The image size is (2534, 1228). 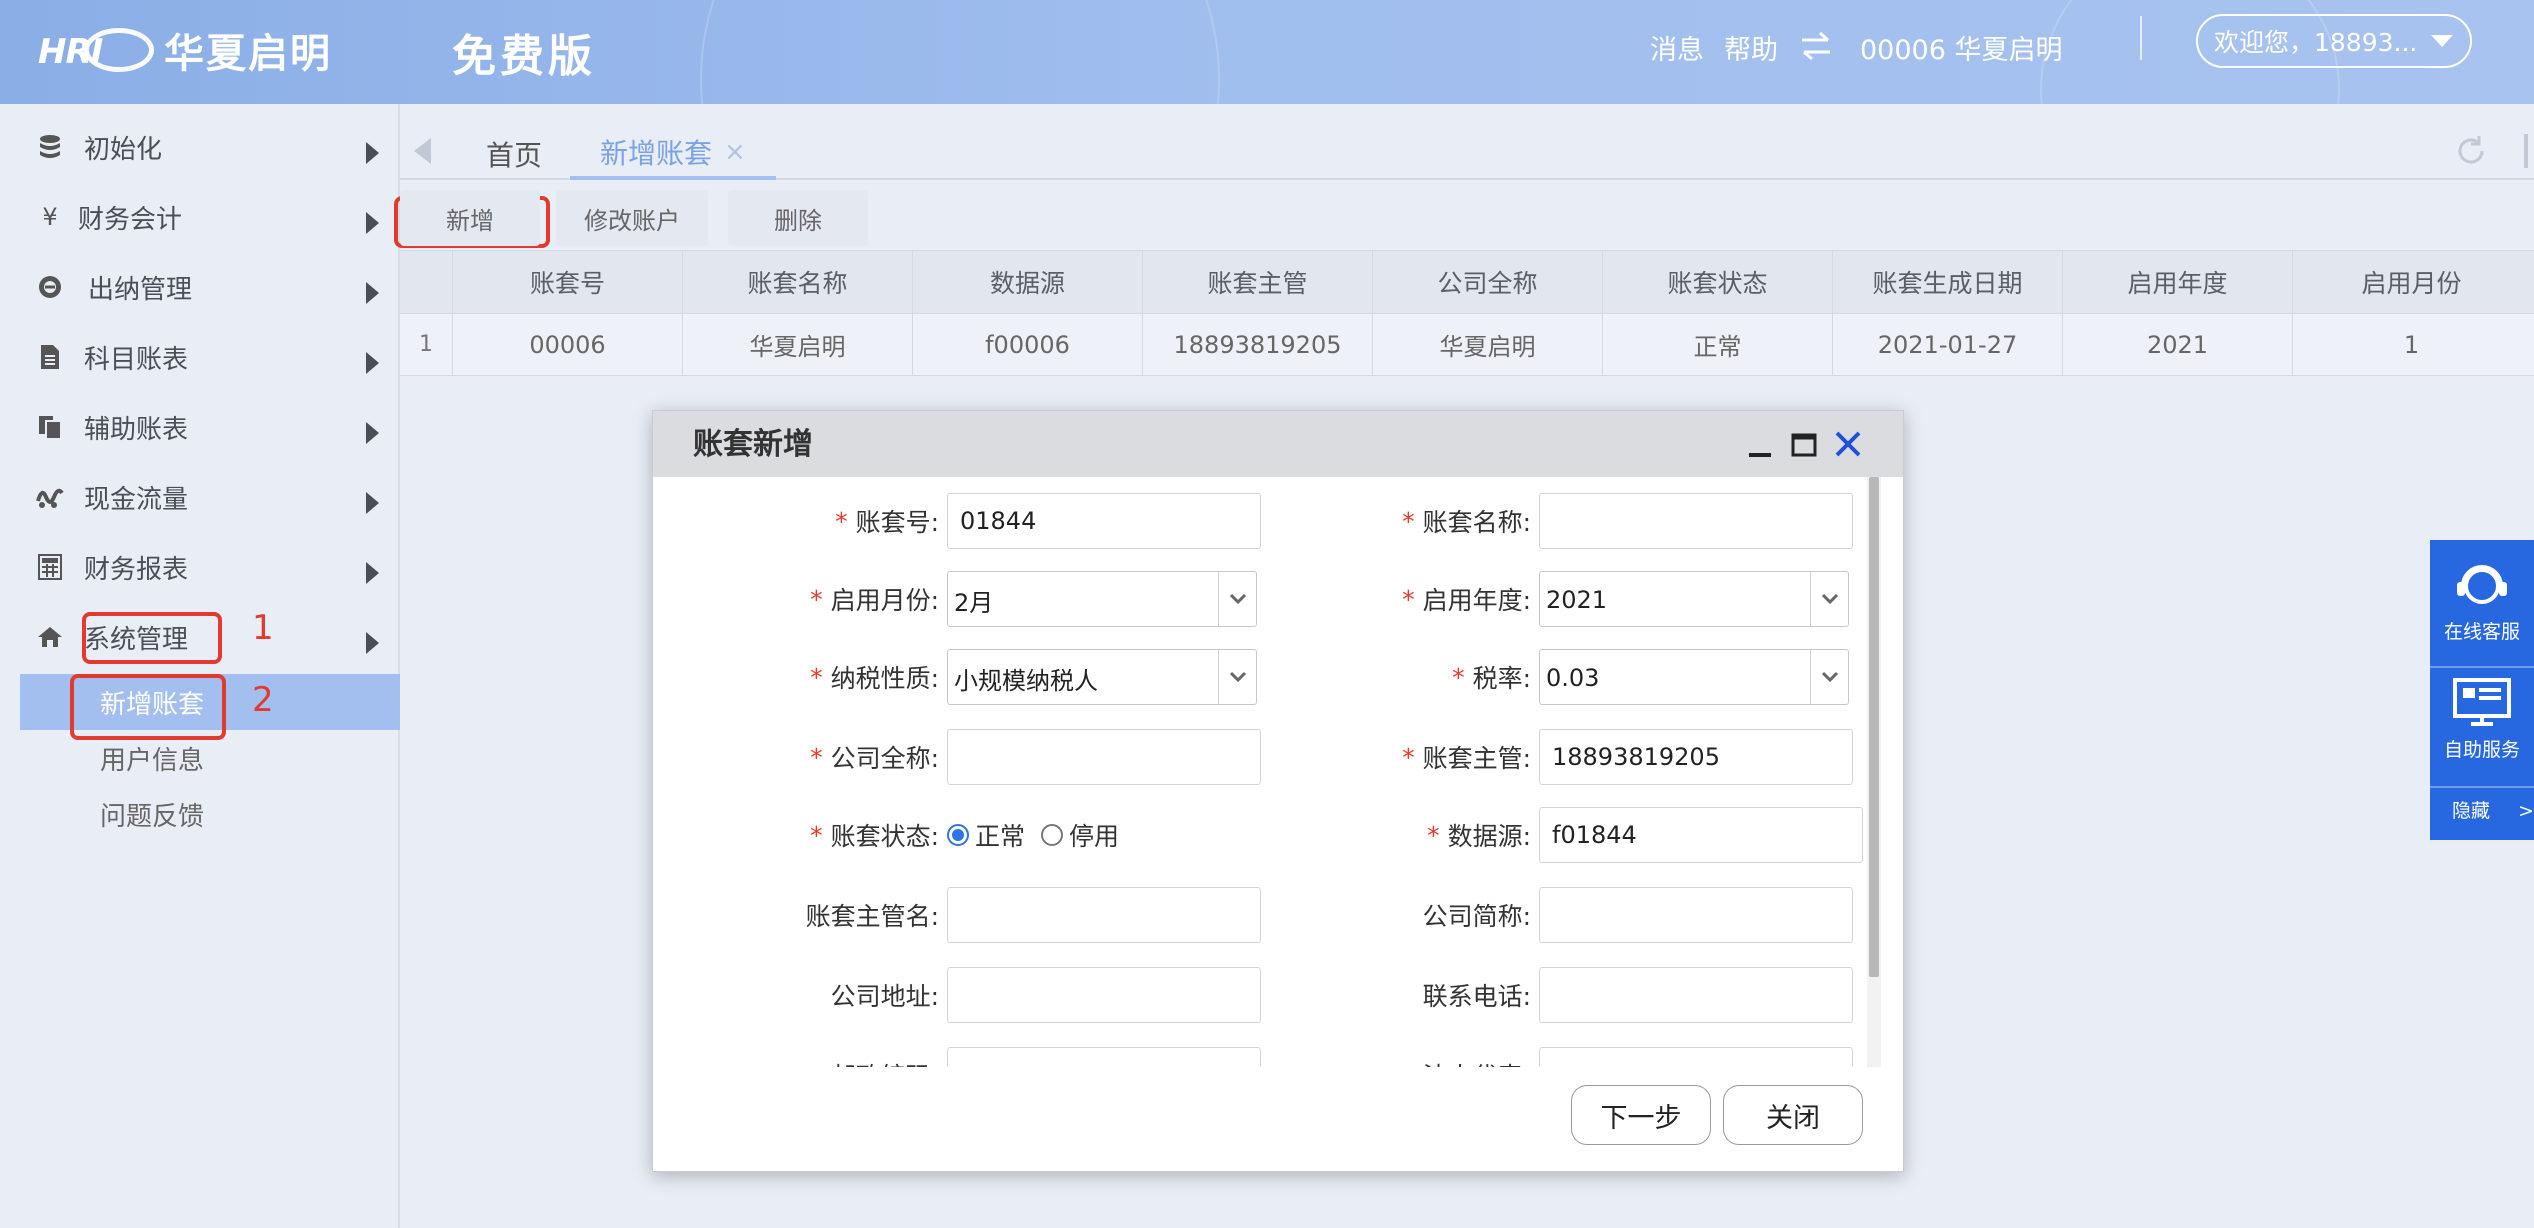 I want to click on tab-label: 首页, so click(x=514, y=155).